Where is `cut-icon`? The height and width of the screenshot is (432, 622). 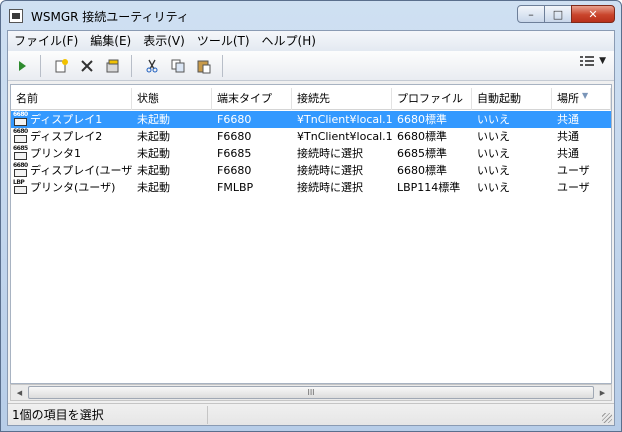 cut-icon is located at coordinates (152, 65).